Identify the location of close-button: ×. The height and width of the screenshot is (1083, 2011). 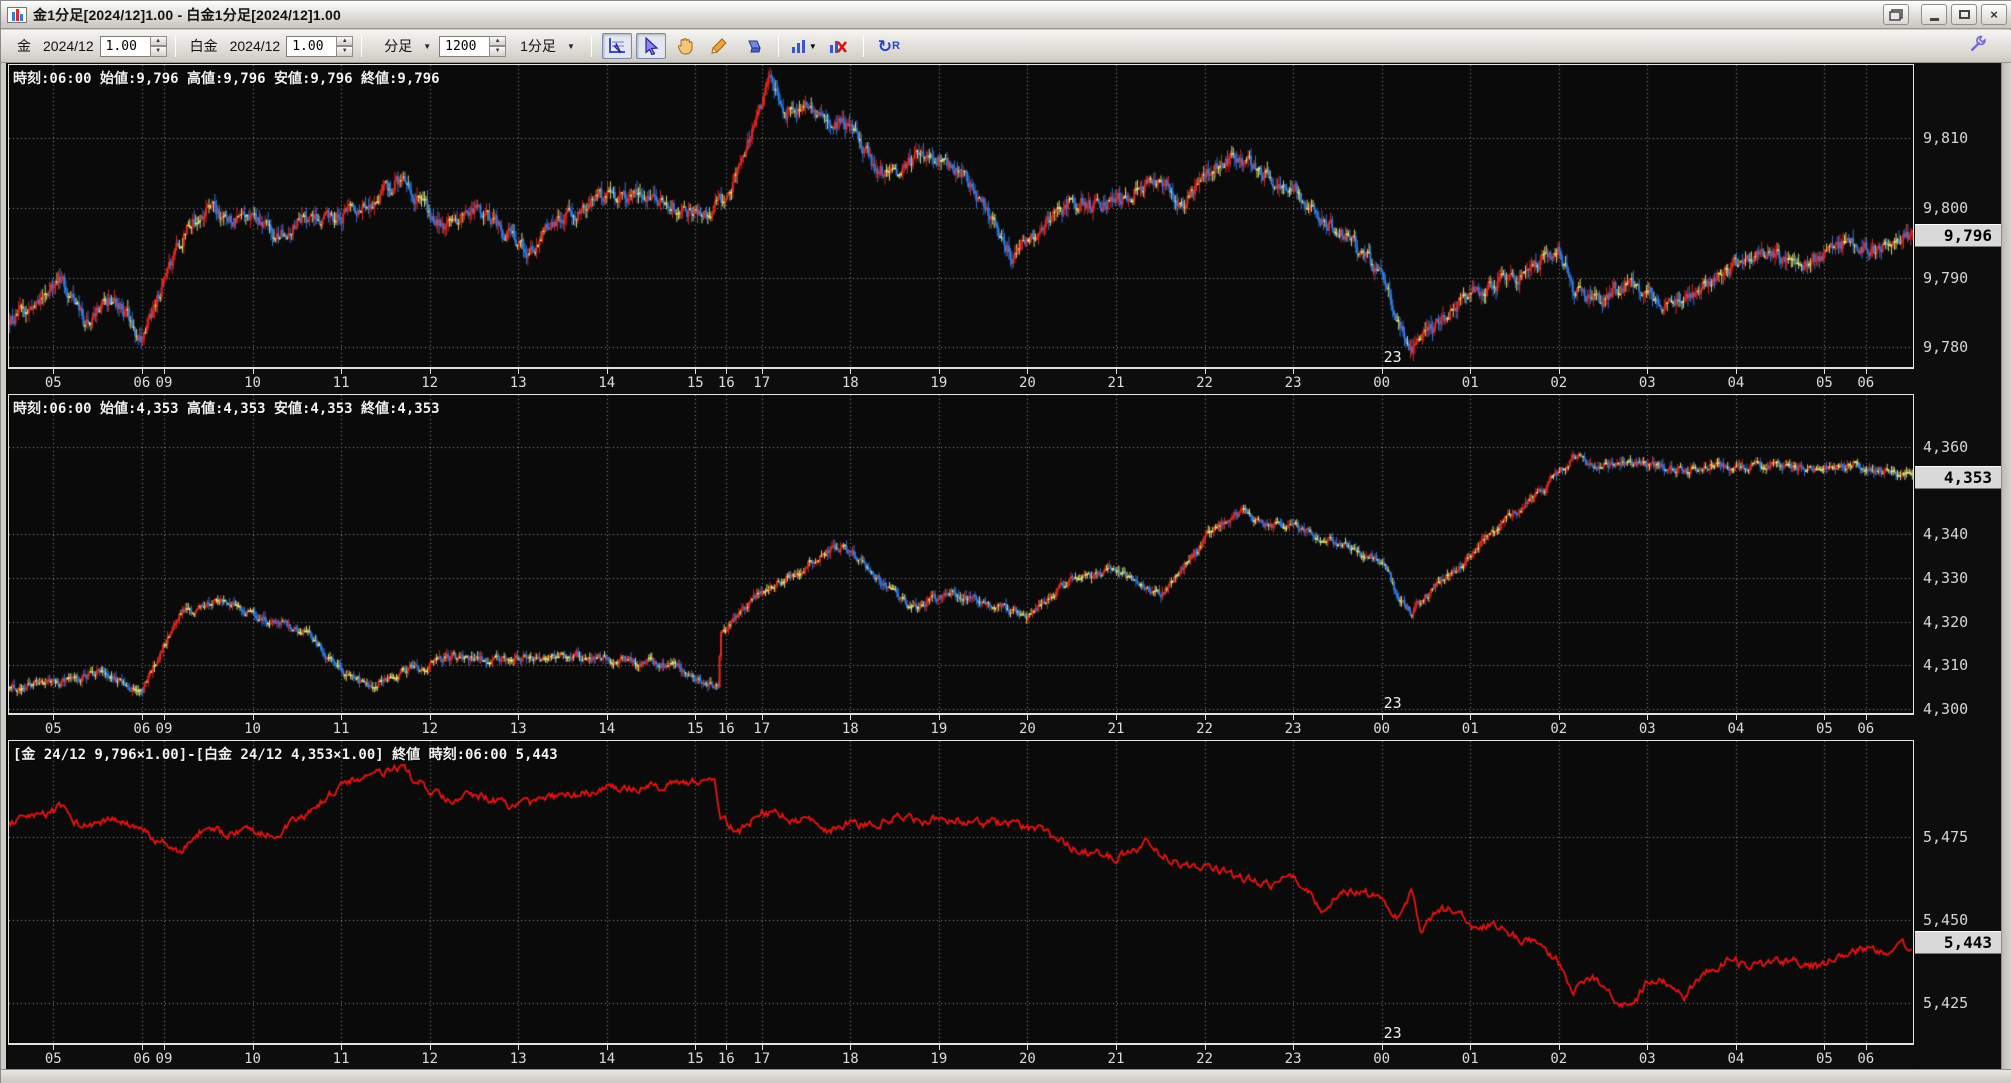
(1994, 14).